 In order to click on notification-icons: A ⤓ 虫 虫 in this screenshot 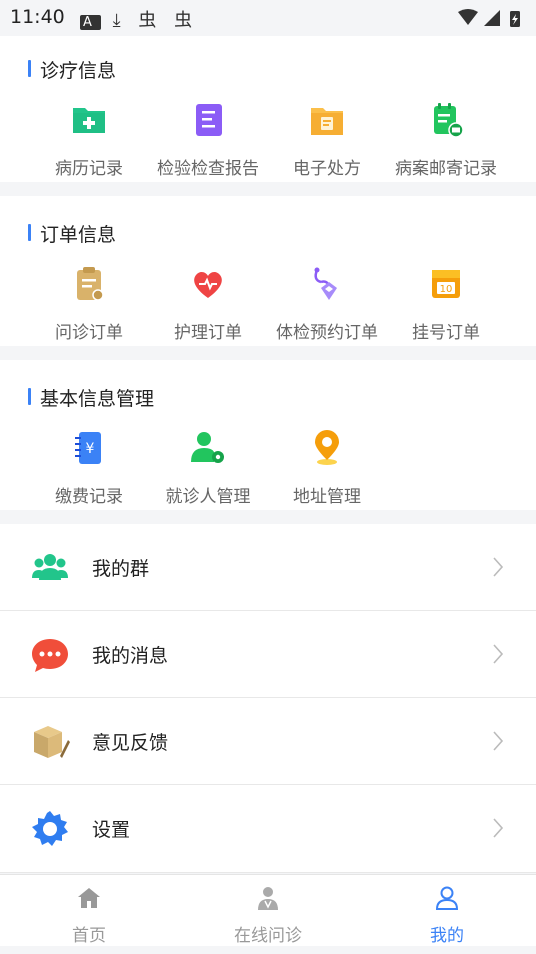, I will do `click(139, 19)`.